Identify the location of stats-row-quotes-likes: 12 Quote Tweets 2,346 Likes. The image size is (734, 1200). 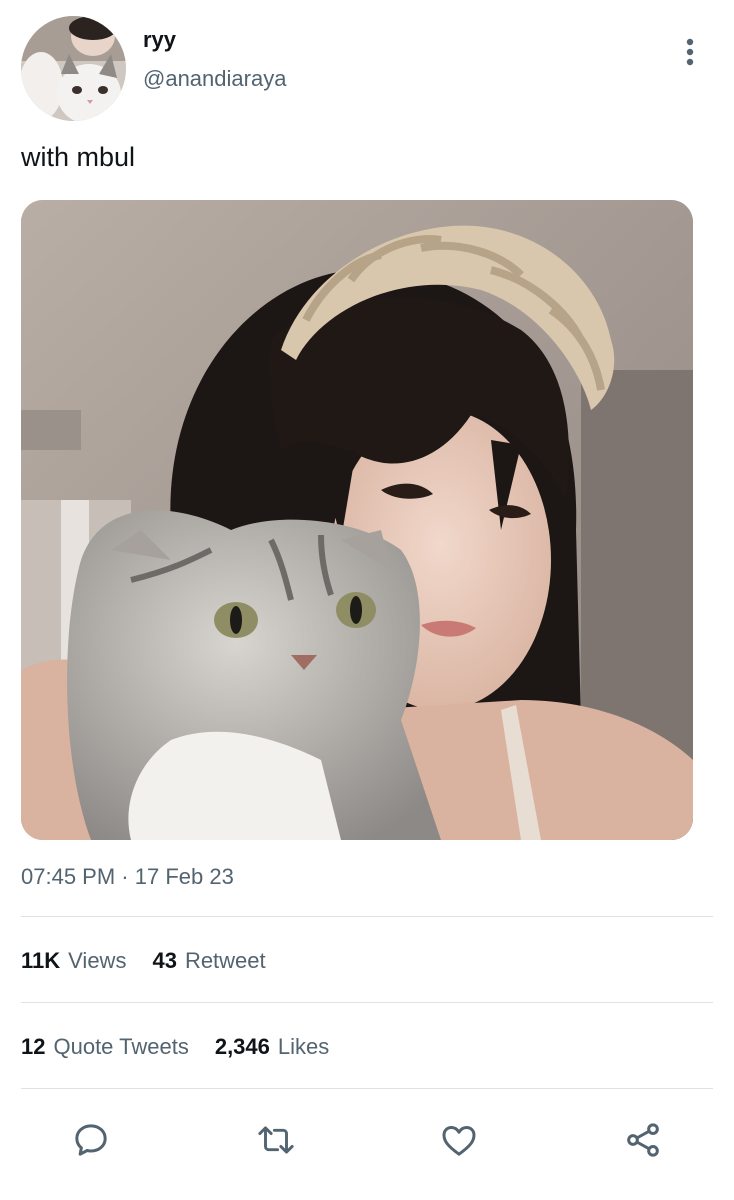
(175, 1047).